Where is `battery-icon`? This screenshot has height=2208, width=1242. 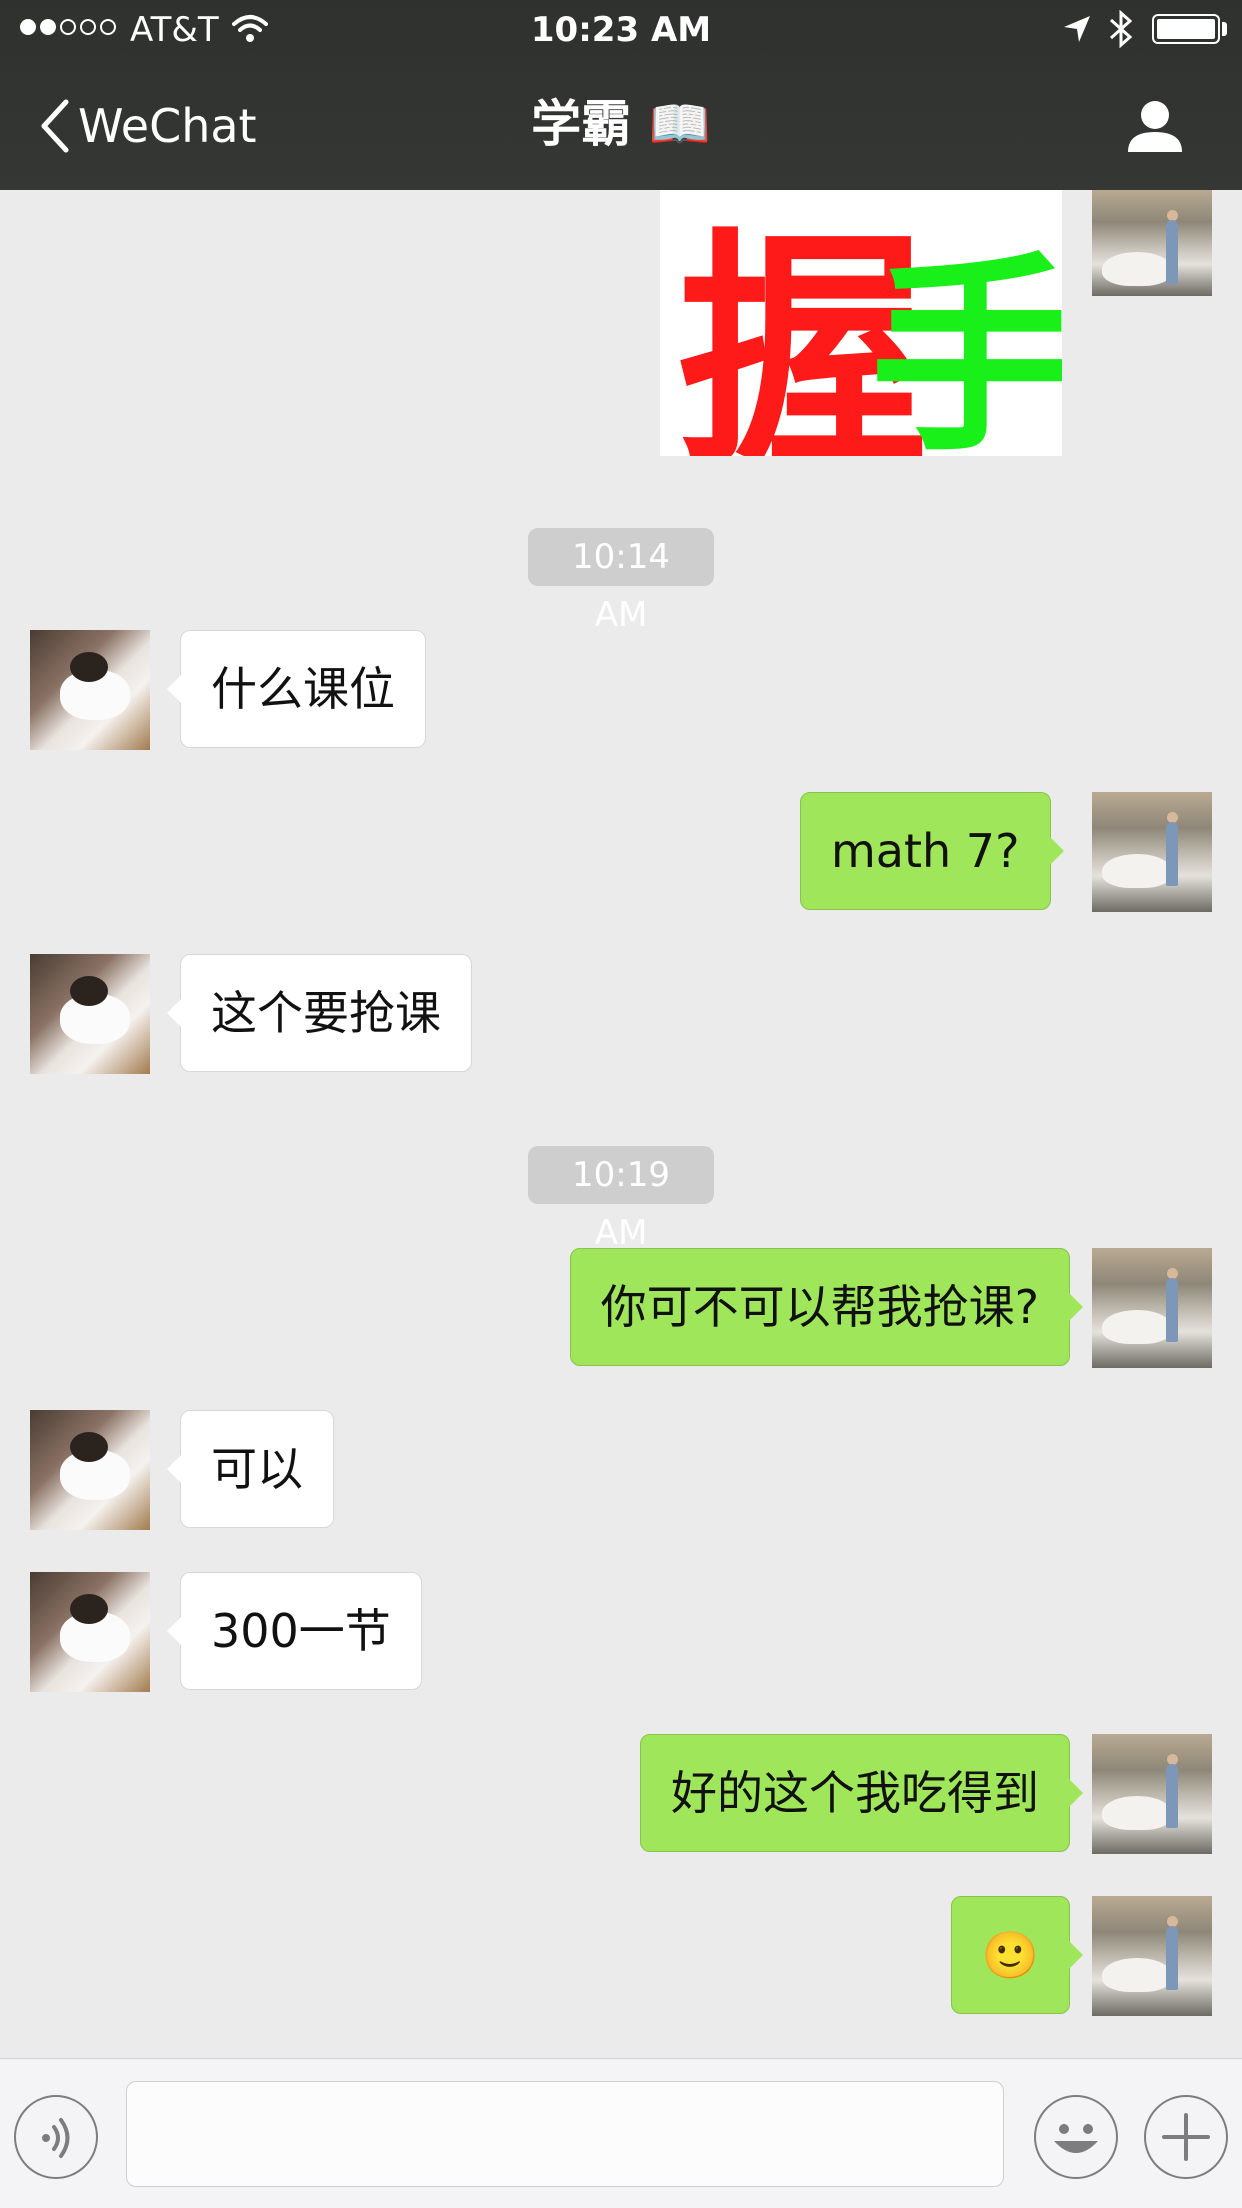
battery-icon is located at coordinates (1186, 29).